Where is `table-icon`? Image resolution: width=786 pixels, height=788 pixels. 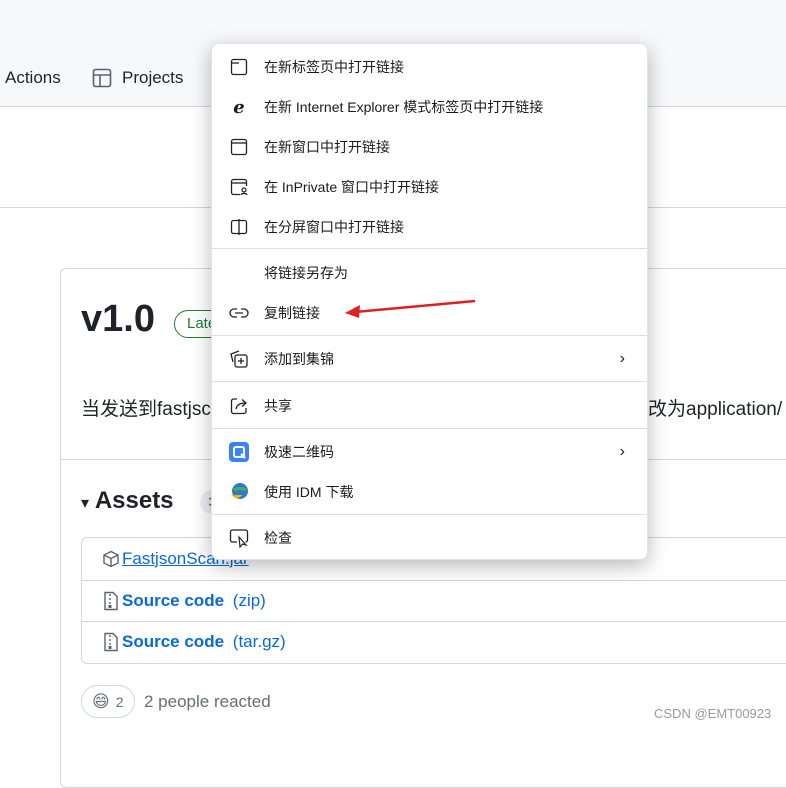 table-icon is located at coordinates (102, 78).